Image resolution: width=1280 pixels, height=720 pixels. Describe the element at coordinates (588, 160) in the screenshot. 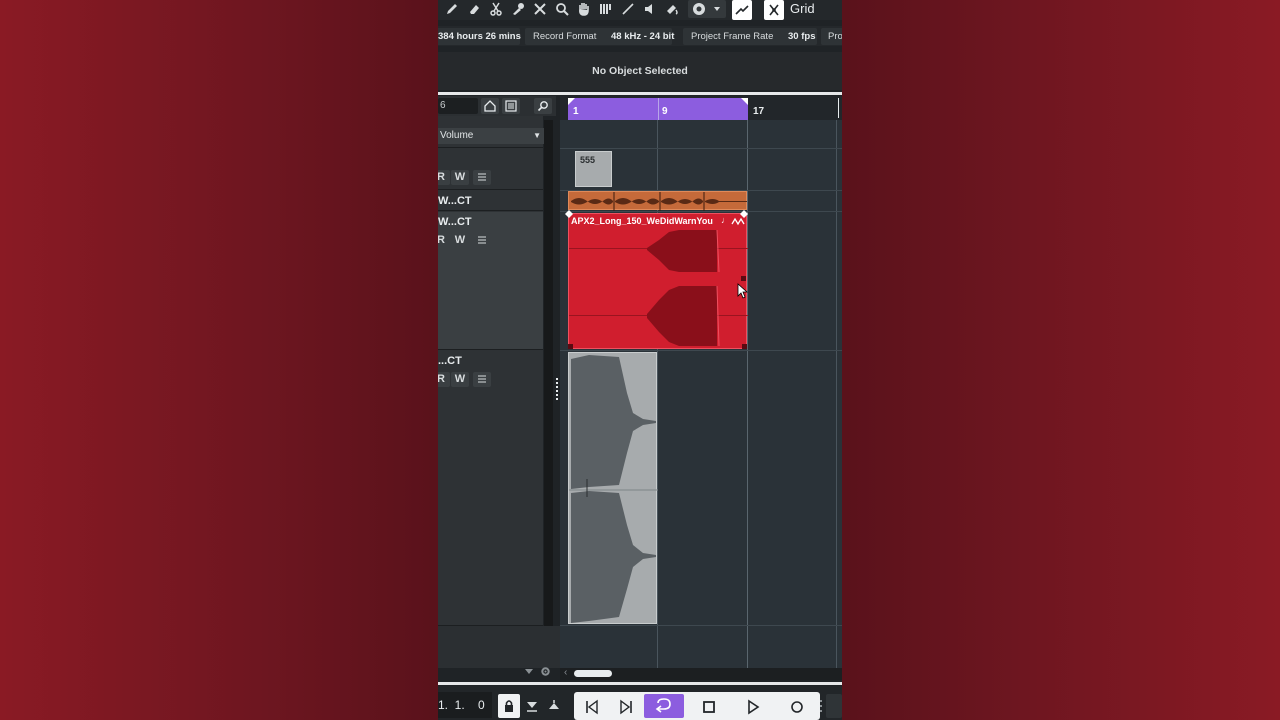

I see `part-label: 555` at that location.